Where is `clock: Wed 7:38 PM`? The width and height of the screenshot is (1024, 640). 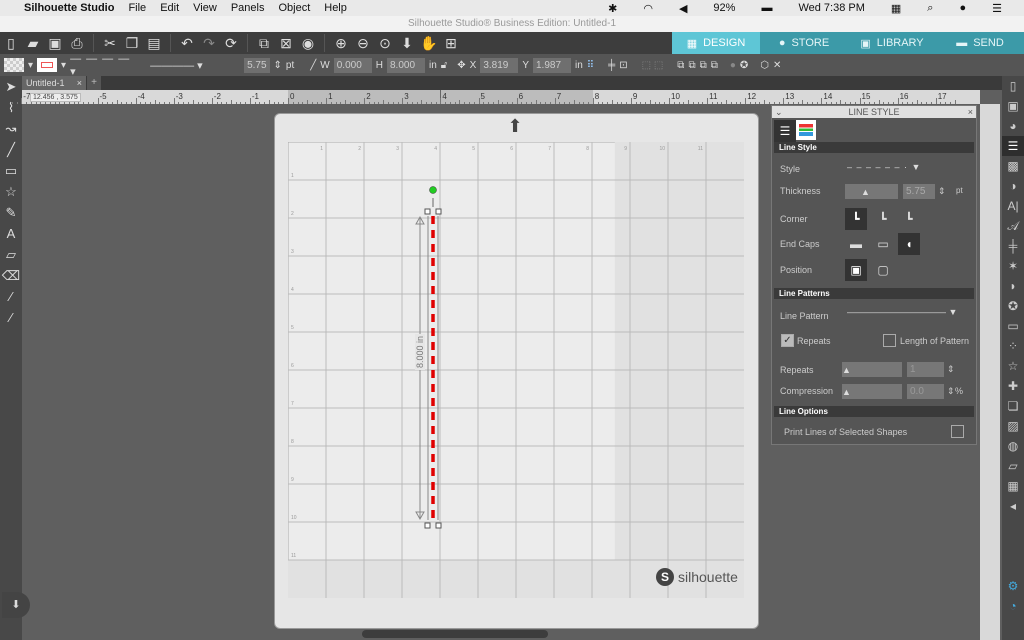 clock: Wed 7:38 PM is located at coordinates (831, 8).